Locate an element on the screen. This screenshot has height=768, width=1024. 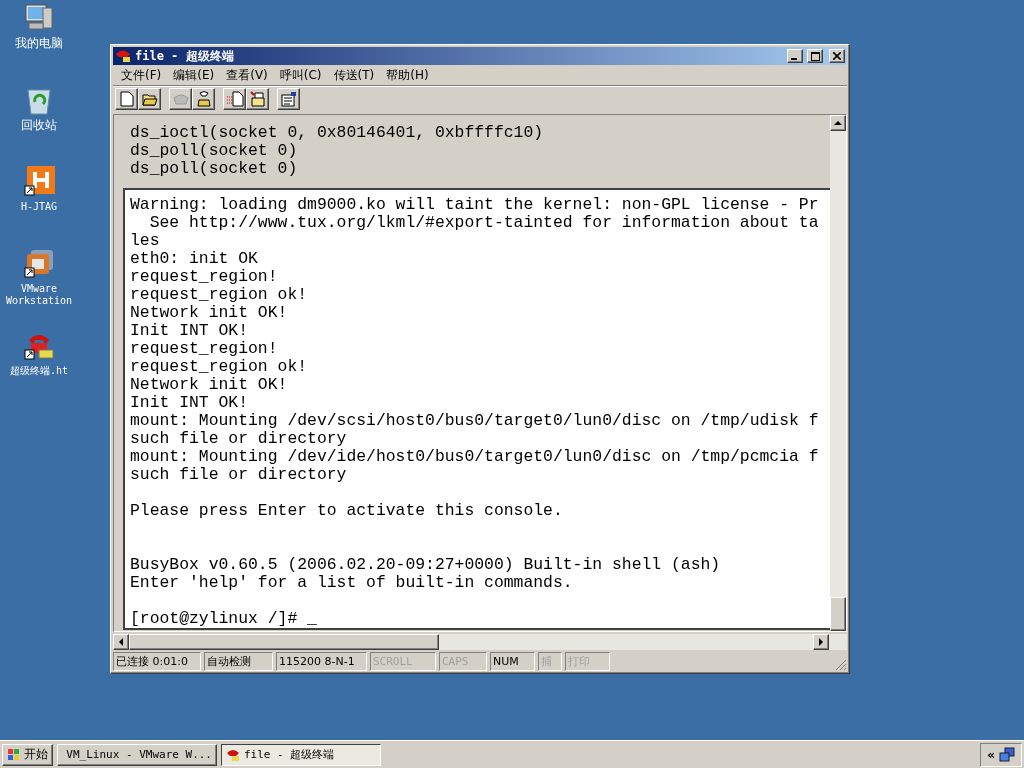
menu-item: 呼叫(C) is located at coordinates (300, 75).